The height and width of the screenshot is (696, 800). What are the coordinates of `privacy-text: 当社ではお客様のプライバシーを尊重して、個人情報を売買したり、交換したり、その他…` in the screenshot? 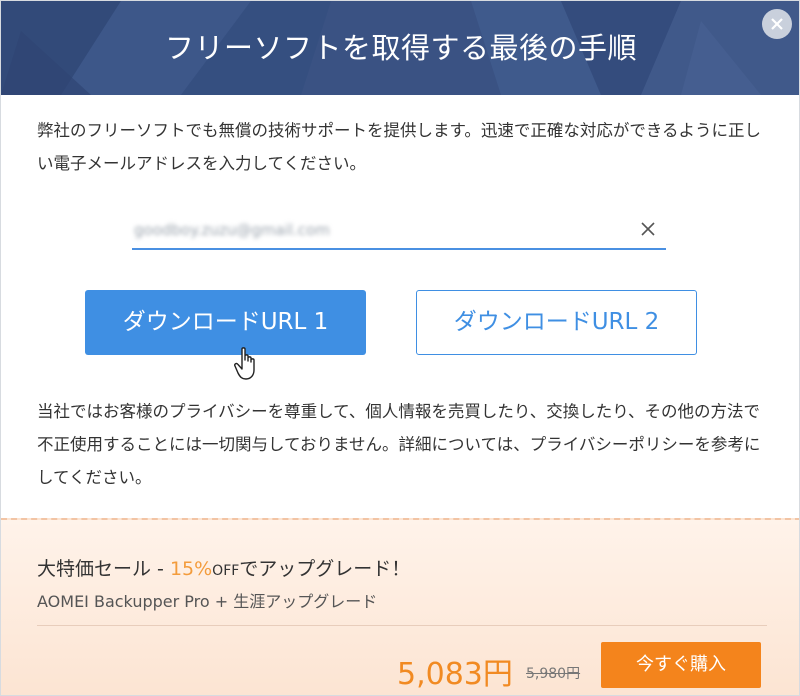 It's located at (399, 444).